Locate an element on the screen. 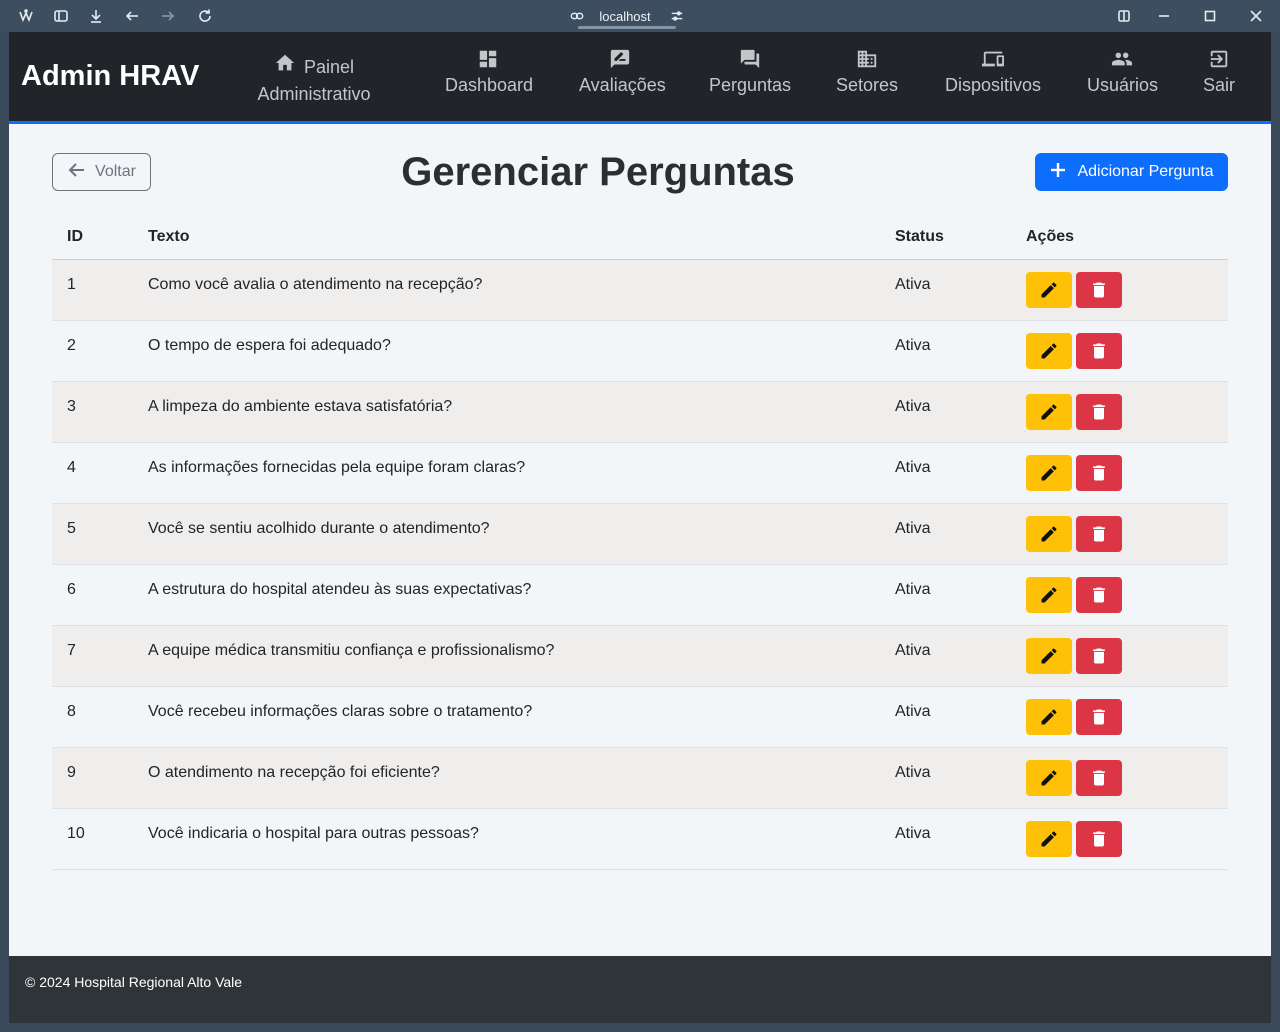 Image resolution: width=1280 pixels, height=1032 pixels. cell-id: 7 is located at coordinates (71, 650).